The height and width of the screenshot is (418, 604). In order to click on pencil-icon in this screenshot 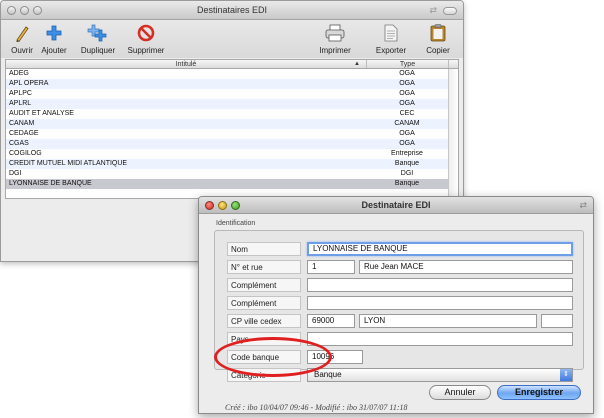, I will do `click(22, 33)`.